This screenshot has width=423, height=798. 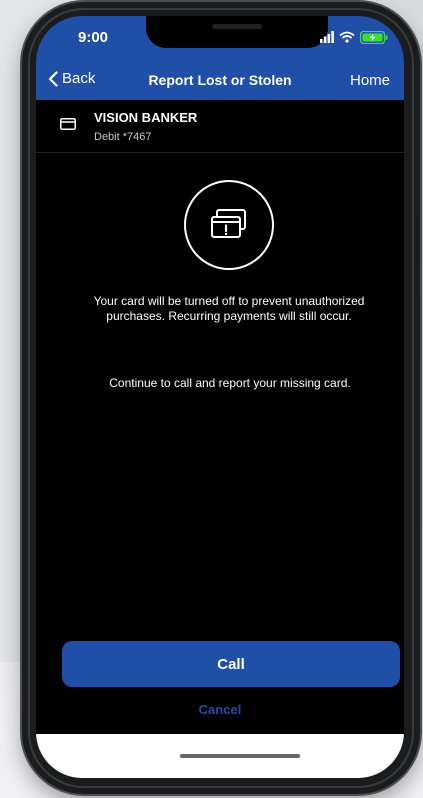 I want to click on back-label: Back, so click(x=79, y=78).